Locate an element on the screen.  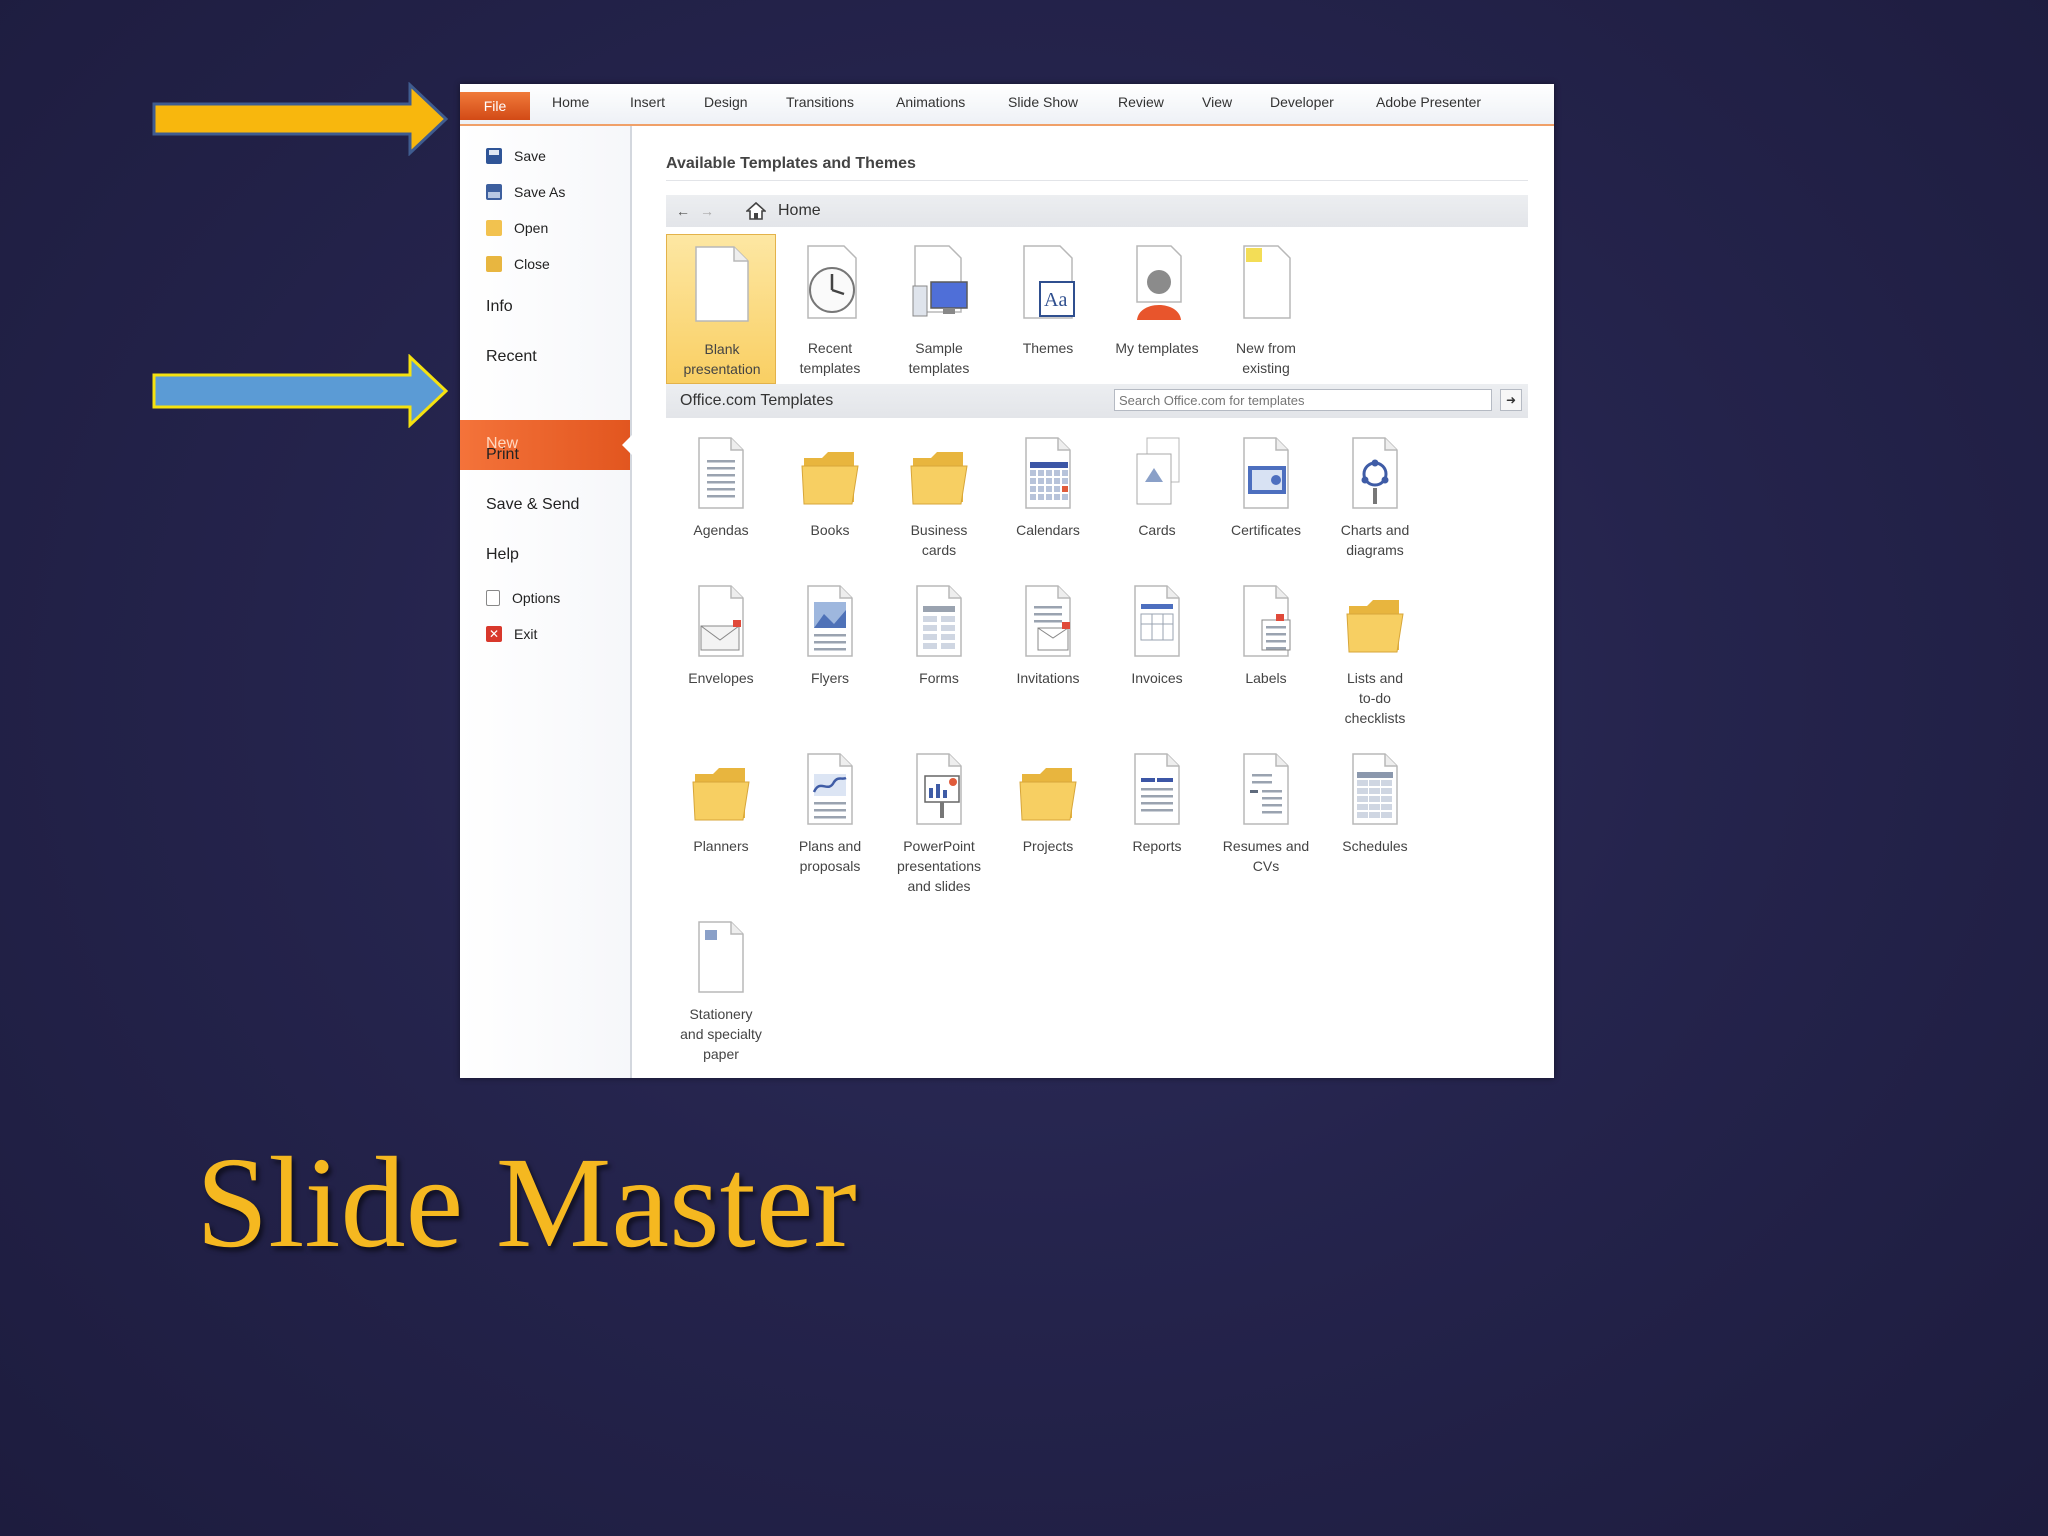
tab-design: Design is located at coordinates (726, 102).